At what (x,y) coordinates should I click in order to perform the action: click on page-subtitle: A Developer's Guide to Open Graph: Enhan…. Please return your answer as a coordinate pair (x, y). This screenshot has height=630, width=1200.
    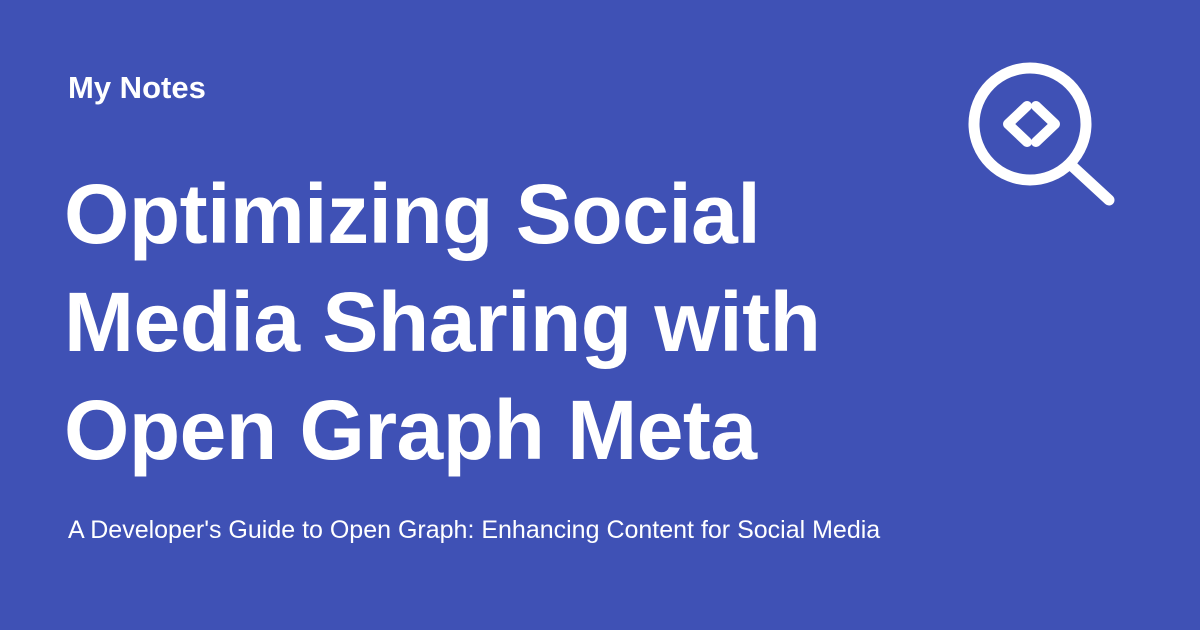
    Looking at the image, I should click on (474, 530).